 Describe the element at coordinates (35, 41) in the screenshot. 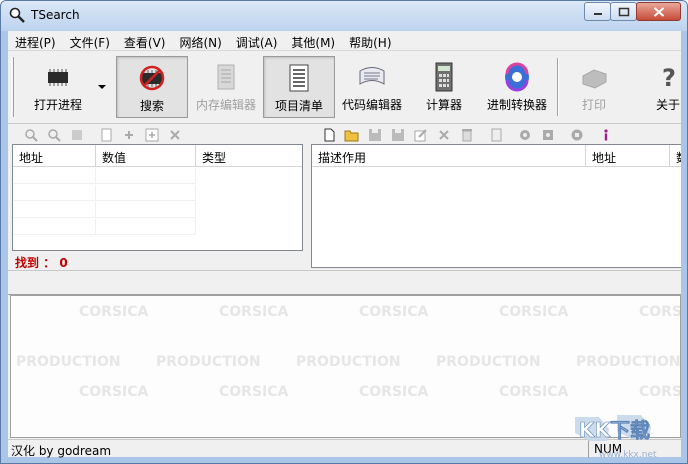

I see `menu-process: 进程(P)` at that location.